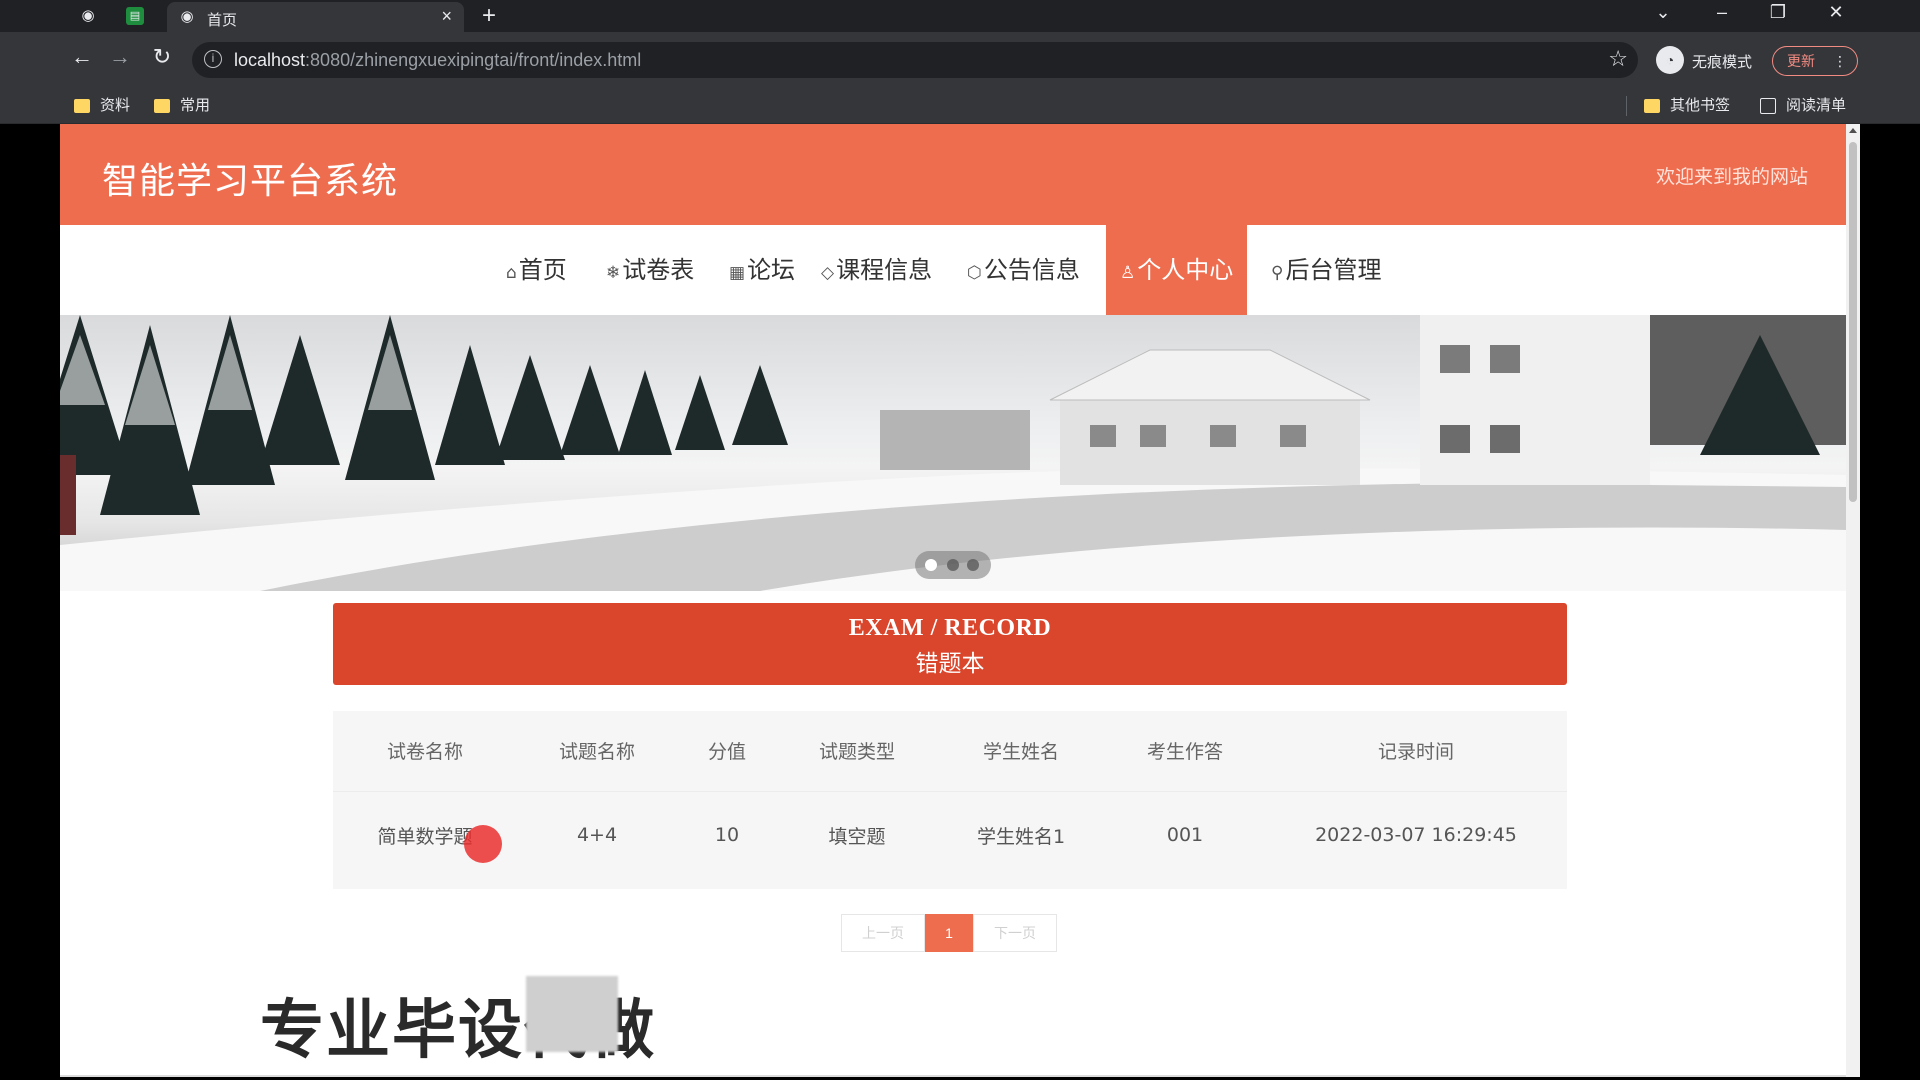  I want to click on cell-record-time: 2022-03-07 16:29:45, so click(1416, 834).